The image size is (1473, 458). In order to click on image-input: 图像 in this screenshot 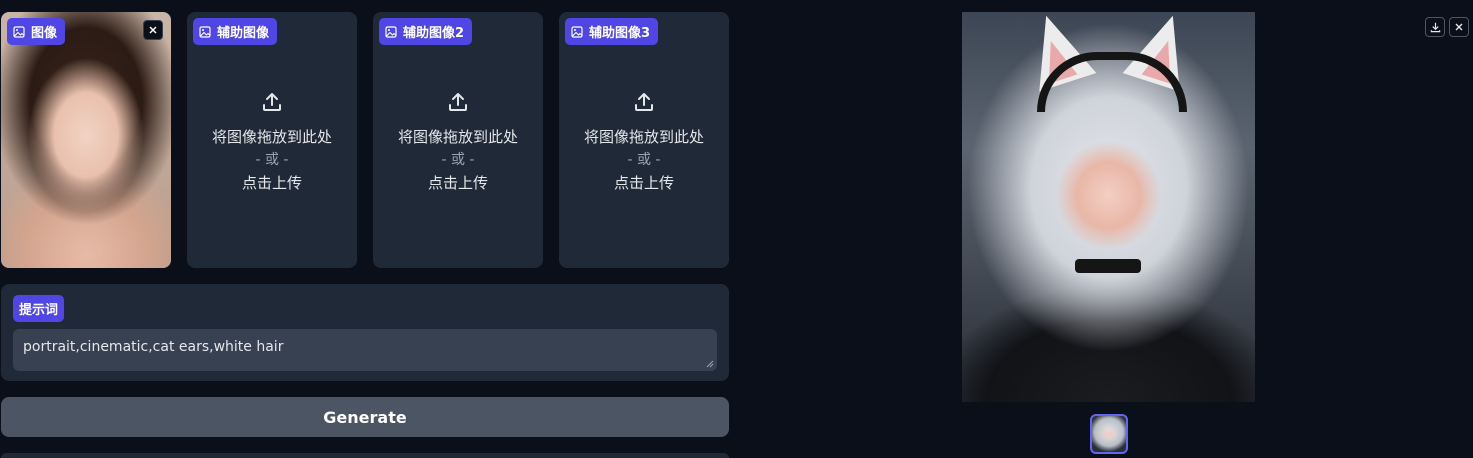, I will do `click(86, 140)`.